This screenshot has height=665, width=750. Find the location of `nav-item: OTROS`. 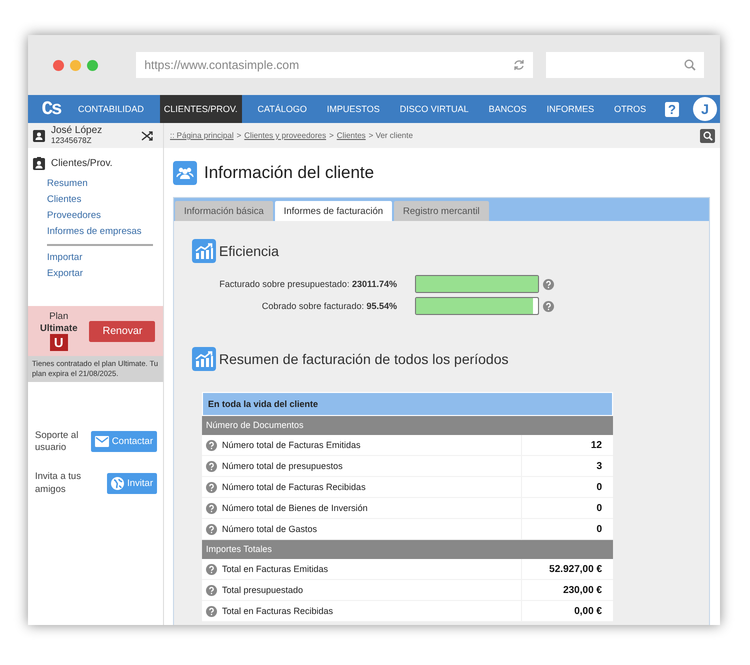

nav-item: OTROS is located at coordinates (630, 109).